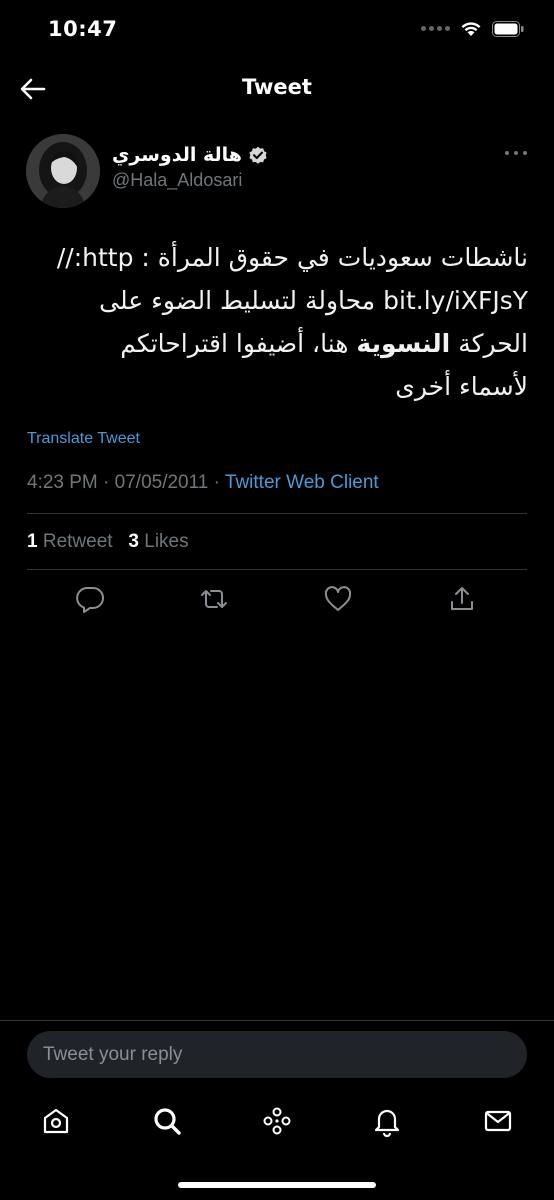 This screenshot has width=554, height=1200. I want to click on tweet-line-2: bit.ly/iXFJsY محاولة لتسليط الضوء على, so click(313, 300).